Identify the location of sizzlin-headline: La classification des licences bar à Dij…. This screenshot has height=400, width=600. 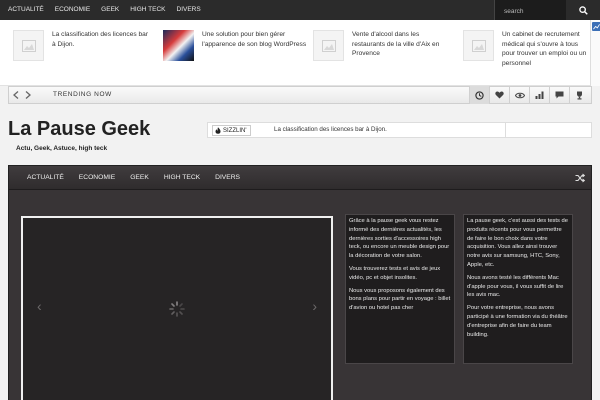
(330, 130).